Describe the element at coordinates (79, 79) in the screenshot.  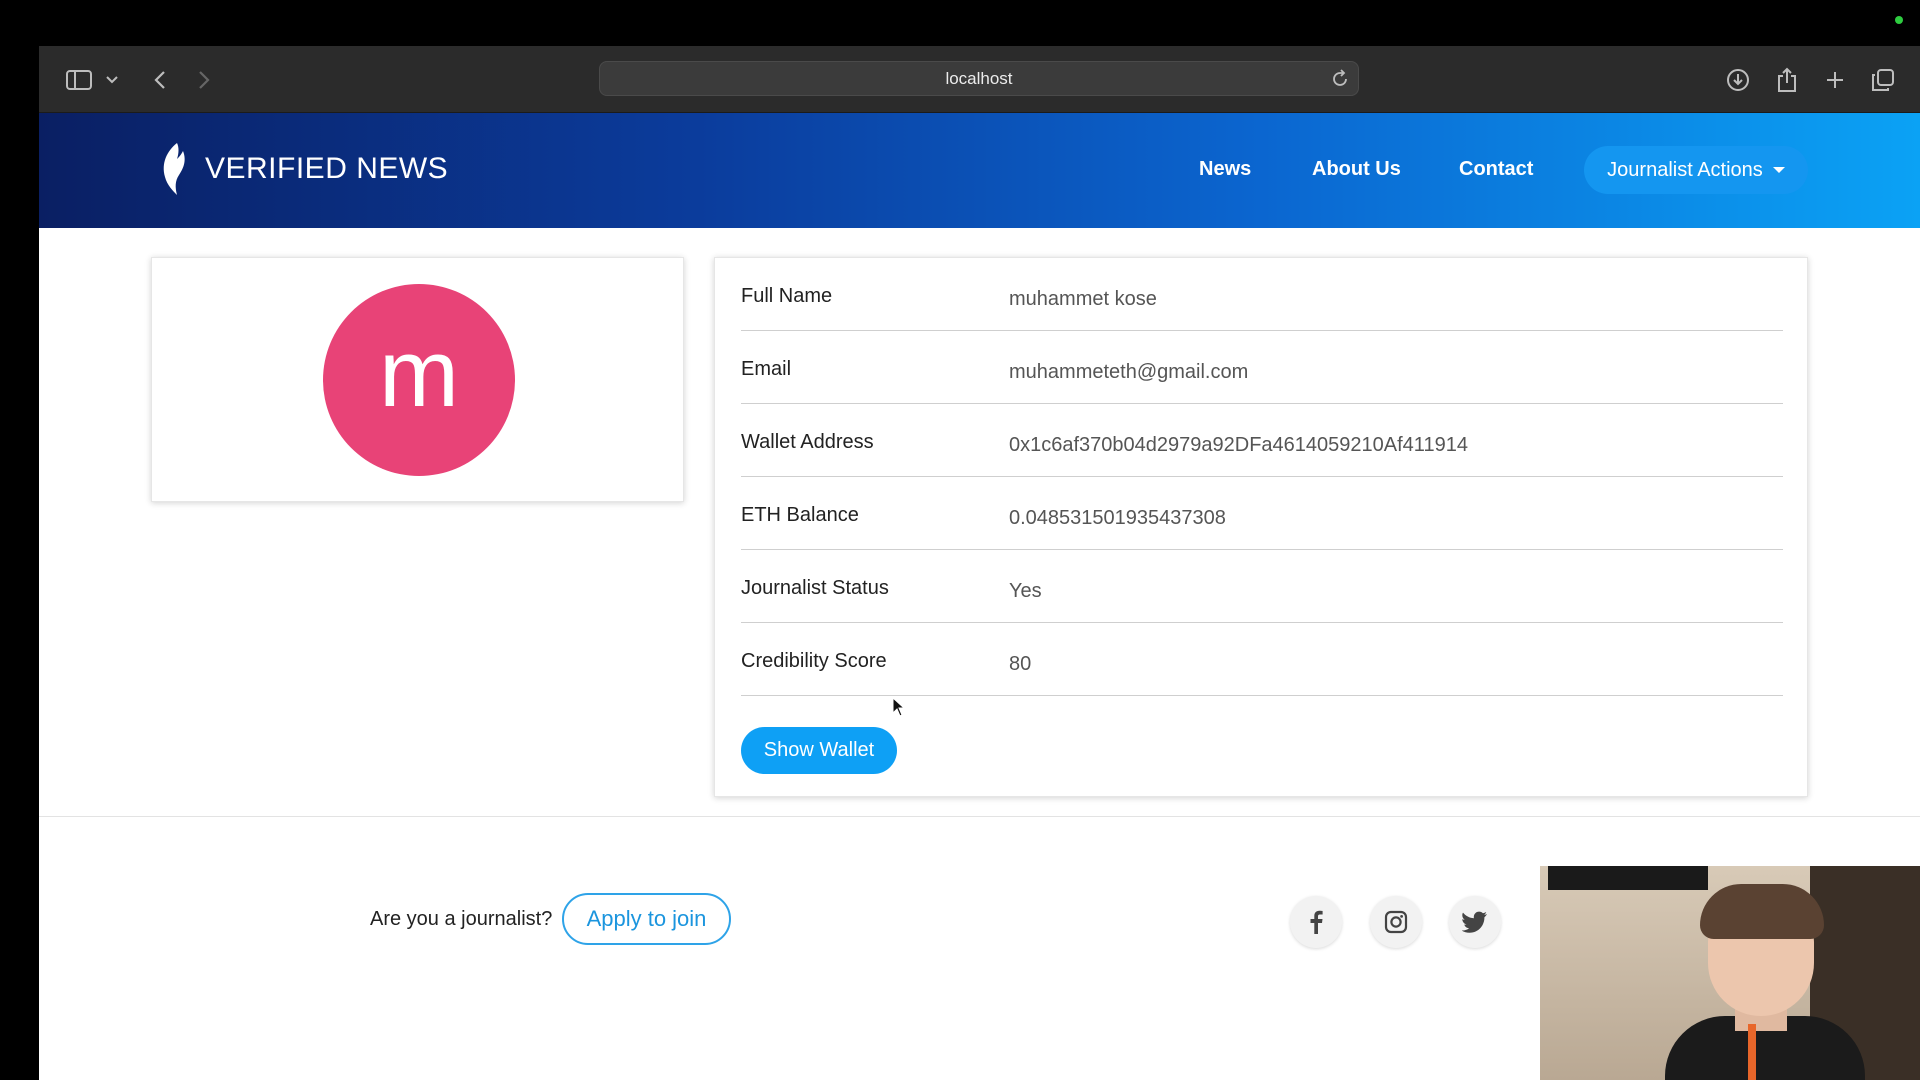
I see `sidebar-toggle-icon` at that location.